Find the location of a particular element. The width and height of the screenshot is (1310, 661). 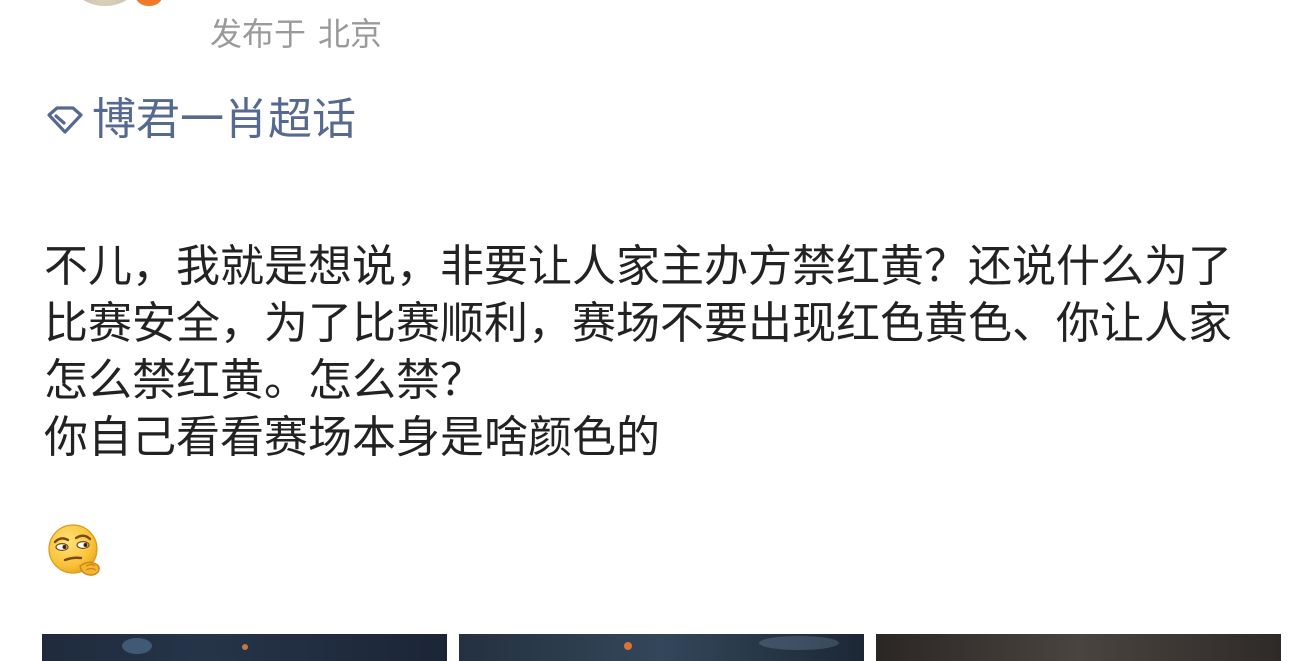

thinking-smirk-emoji-icon is located at coordinates (74, 550).